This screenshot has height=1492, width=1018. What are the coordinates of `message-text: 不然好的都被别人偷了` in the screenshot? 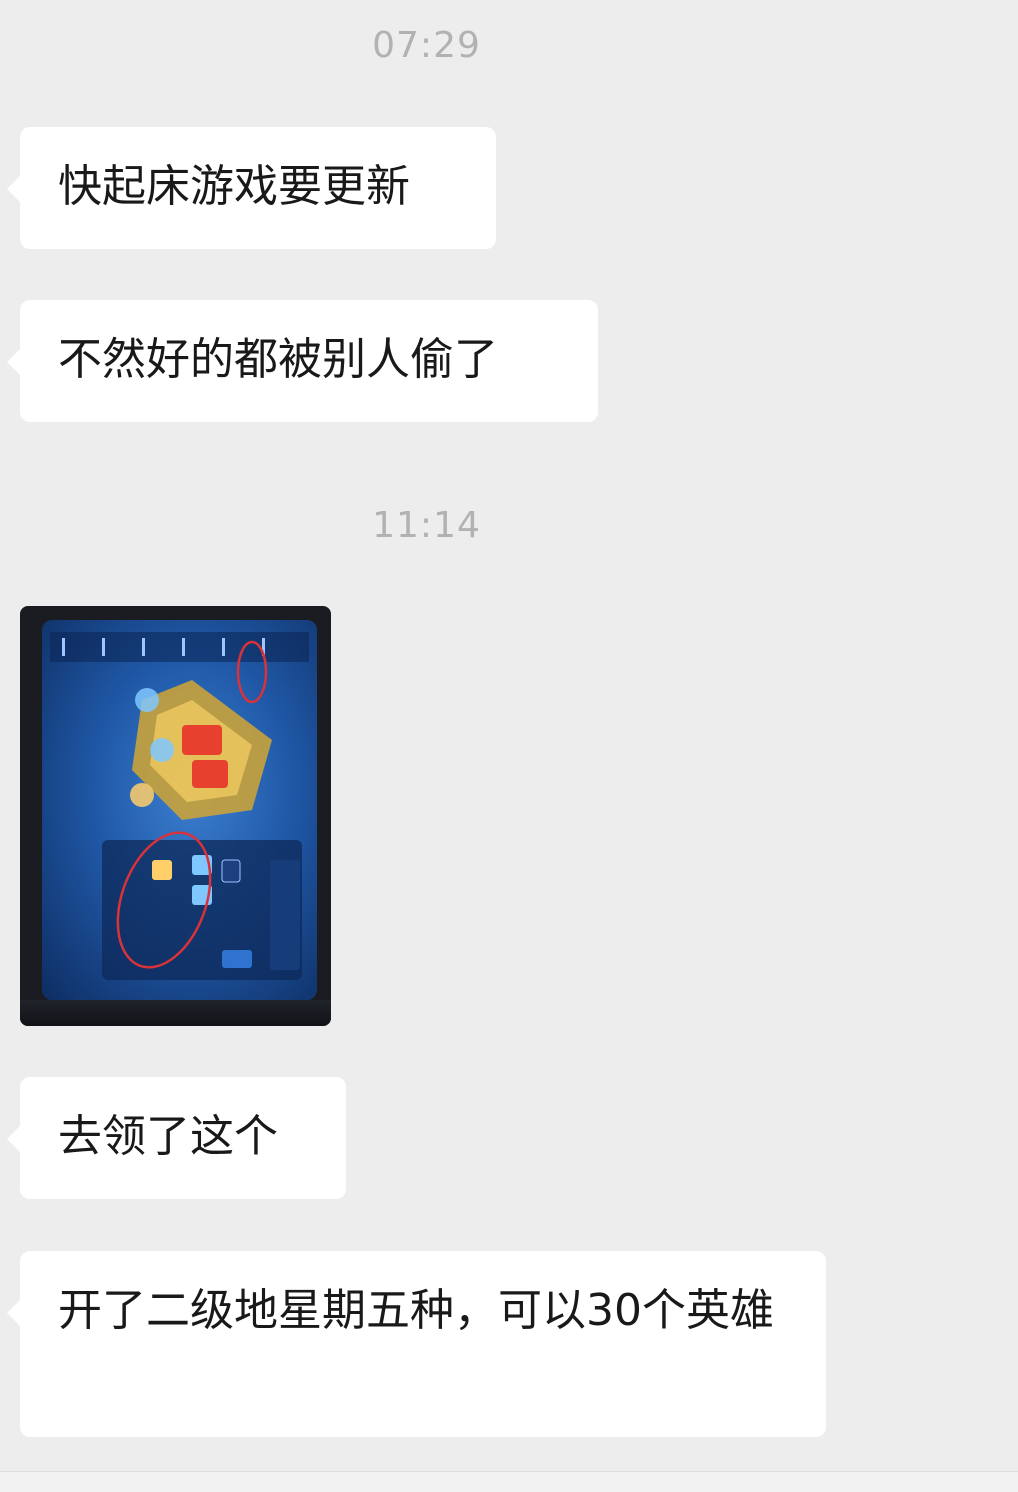 It's located at (278, 359).